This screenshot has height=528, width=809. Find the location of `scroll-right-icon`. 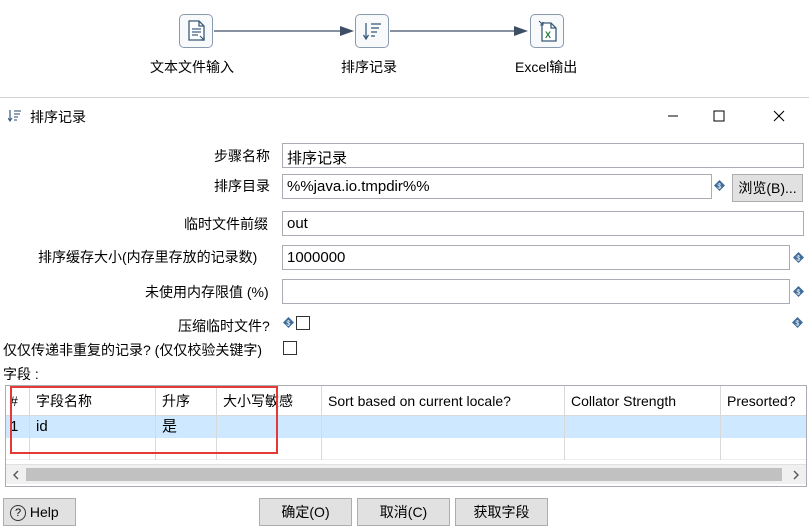

scroll-right-icon is located at coordinates (796, 475).